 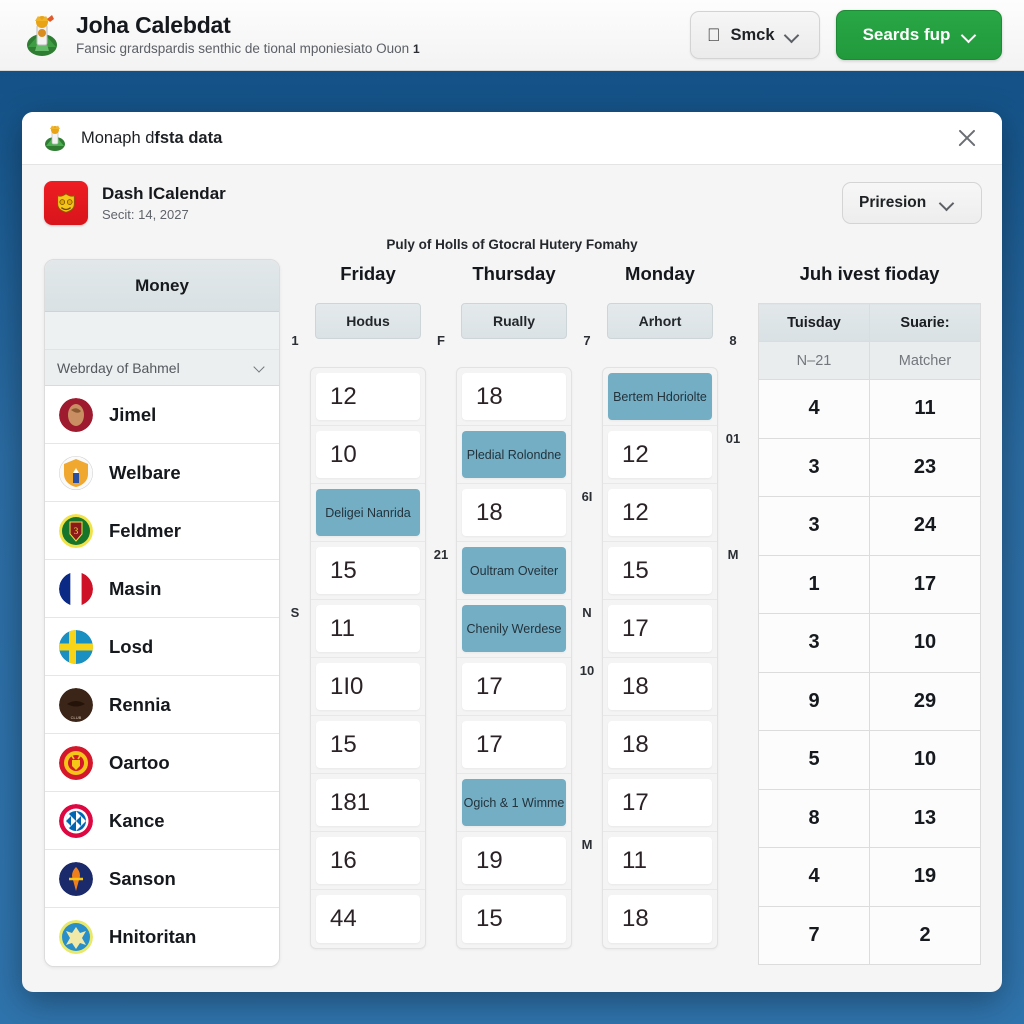 What do you see at coordinates (66, 203) in the screenshot?
I see `red-shield-badge-icon` at bounding box center [66, 203].